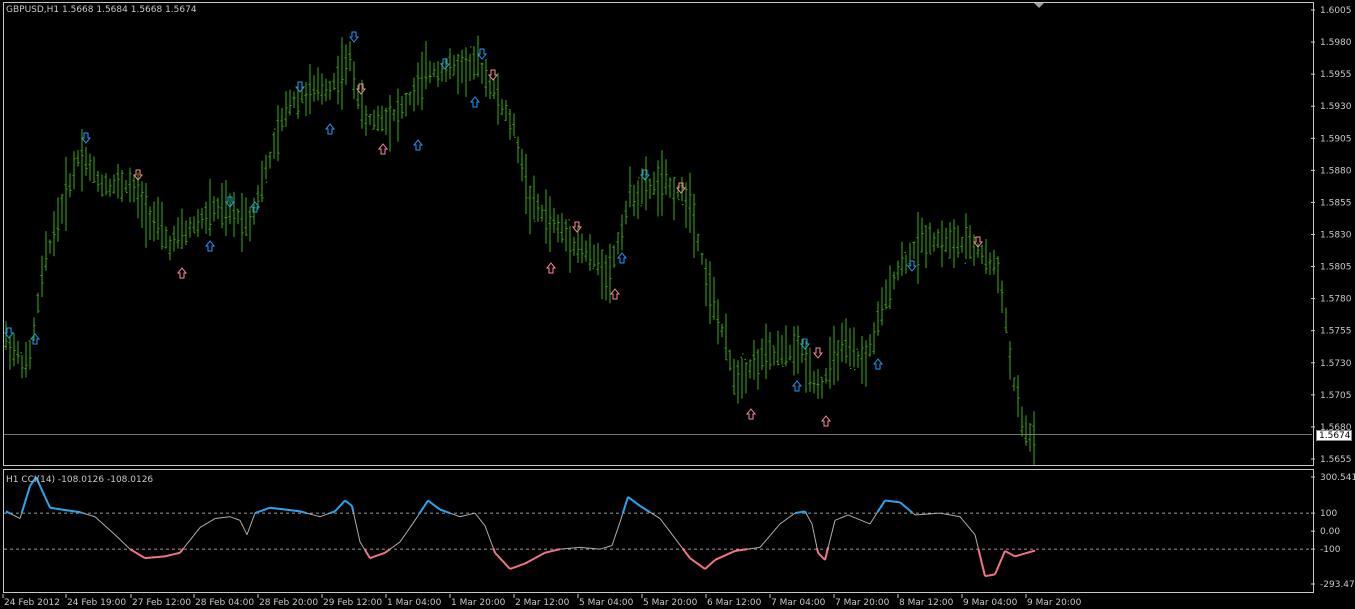 Image resolution: width=1355 pixels, height=609 pixels. I want to click on scroll-marker-icon, so click(1039, 5).